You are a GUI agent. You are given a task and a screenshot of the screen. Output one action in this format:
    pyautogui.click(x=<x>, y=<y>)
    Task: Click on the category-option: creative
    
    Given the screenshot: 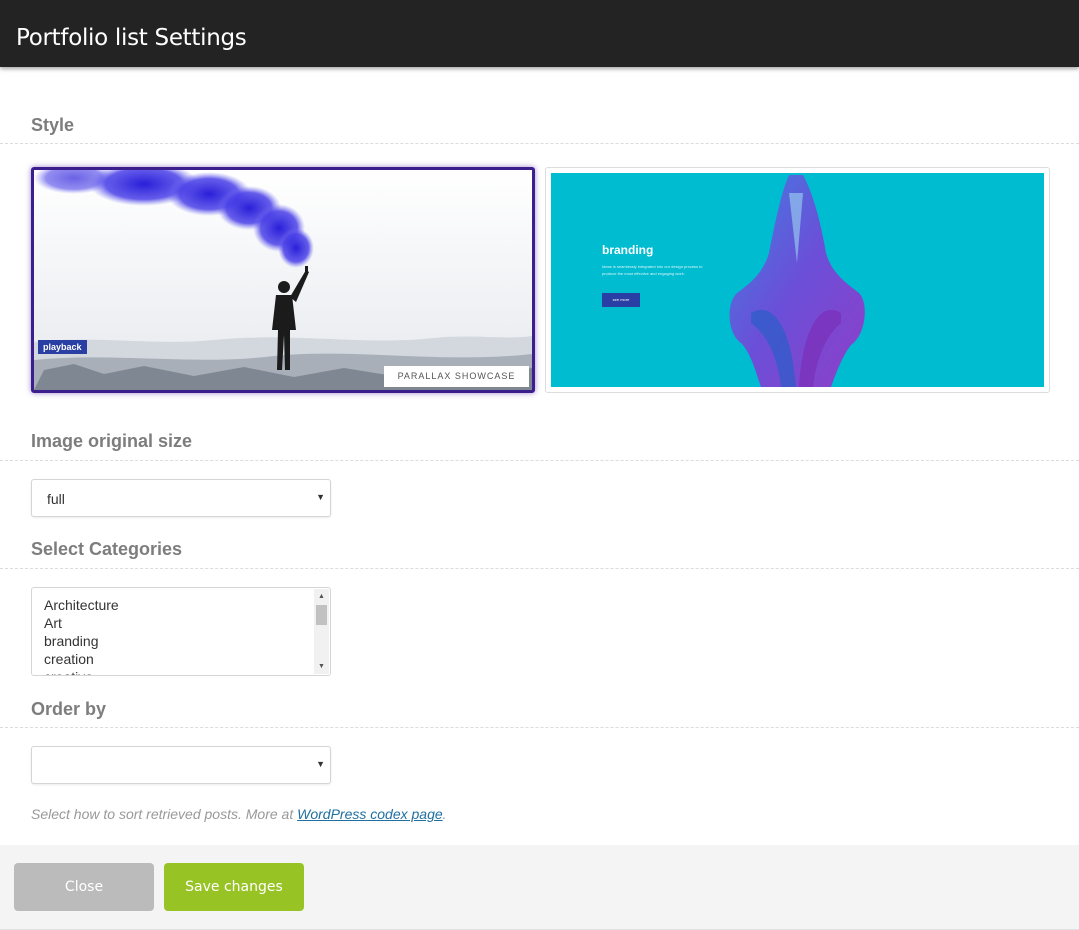 What is the action you would take?
    pyautogui.click(x=81, y=671)
    